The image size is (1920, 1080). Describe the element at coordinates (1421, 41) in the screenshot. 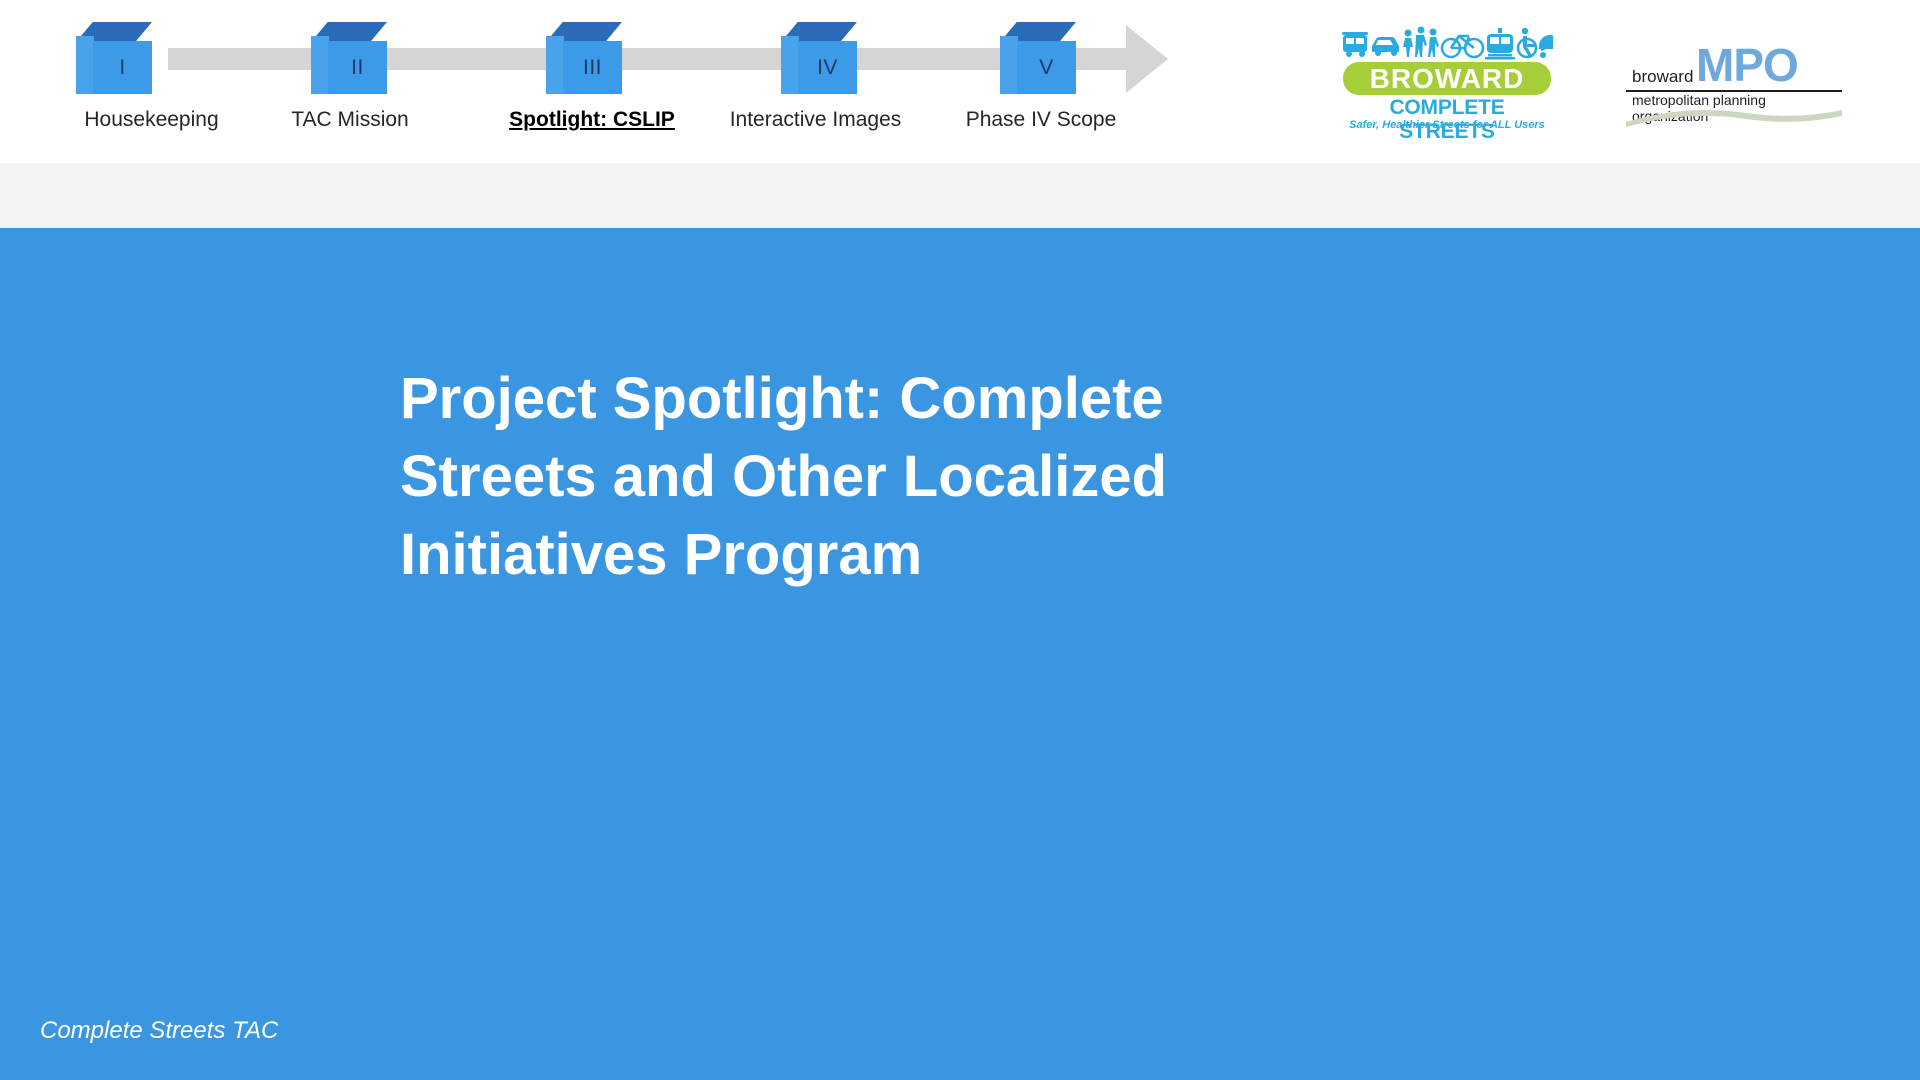

I see `pedestrian-icon` at that location.